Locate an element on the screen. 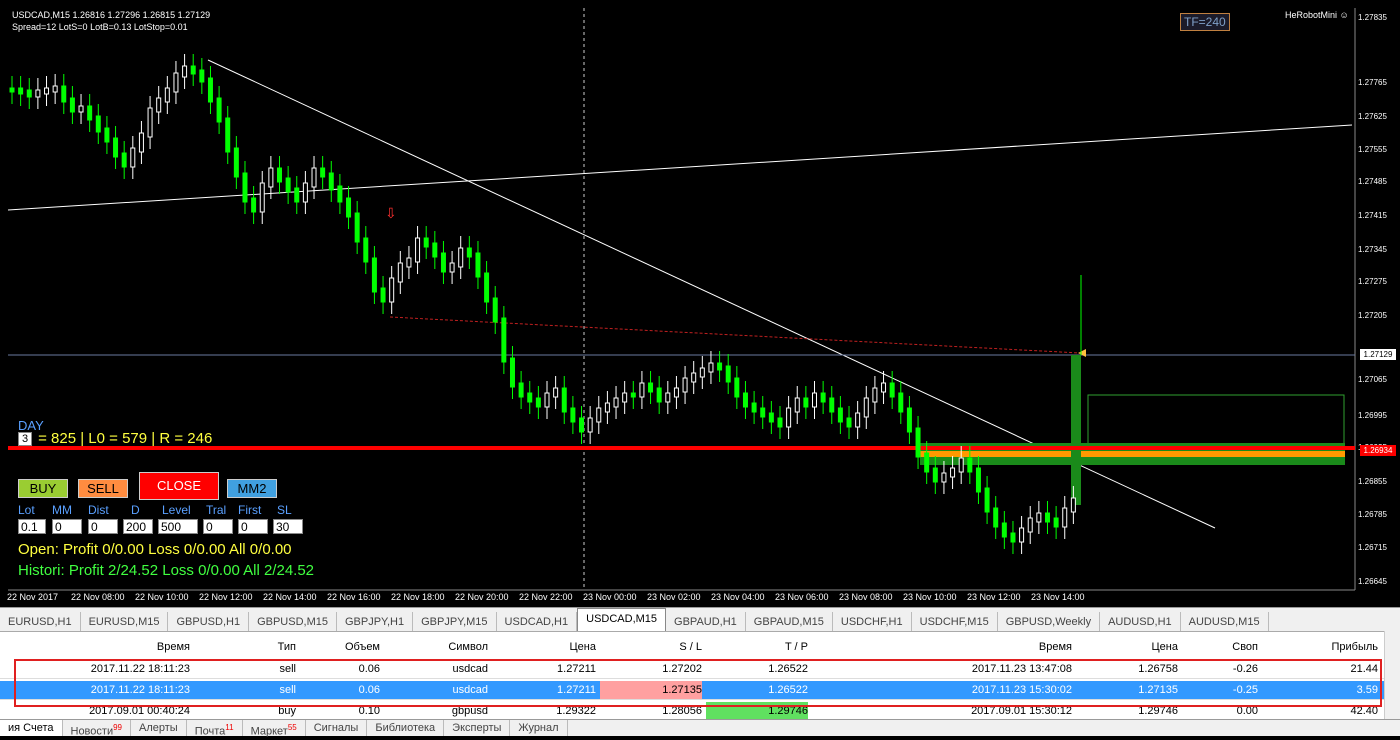 Image resolution: width=1400 pixels, height=740 pixels. sell-button: SELL is located at coordinates (103, 488).